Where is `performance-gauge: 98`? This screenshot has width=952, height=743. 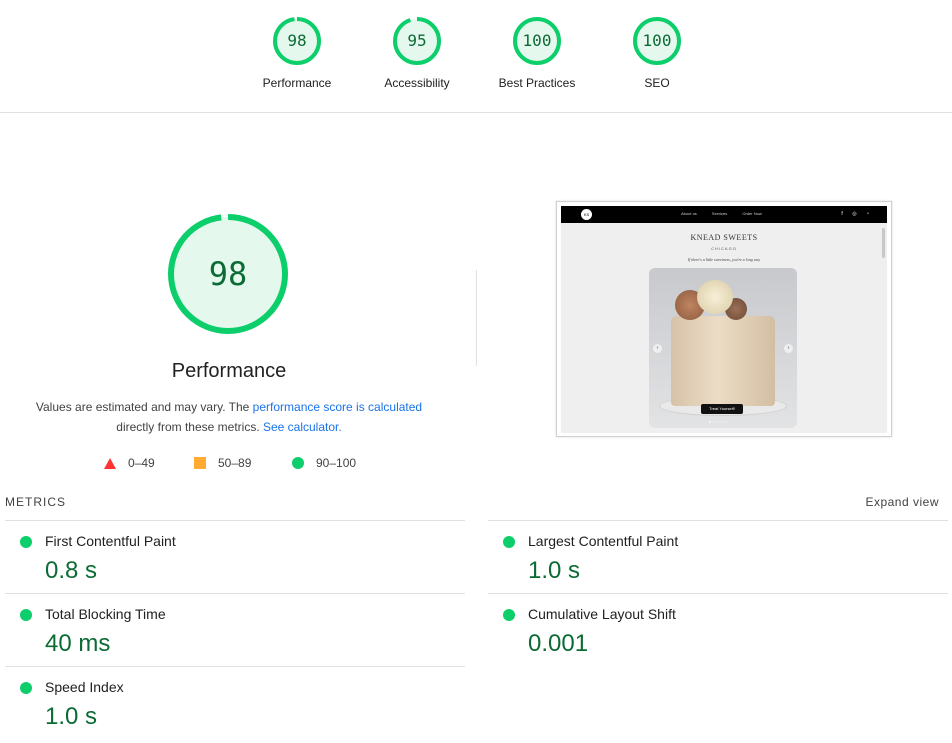
performance-gauge: 98 is located at coordinates (228, 274).